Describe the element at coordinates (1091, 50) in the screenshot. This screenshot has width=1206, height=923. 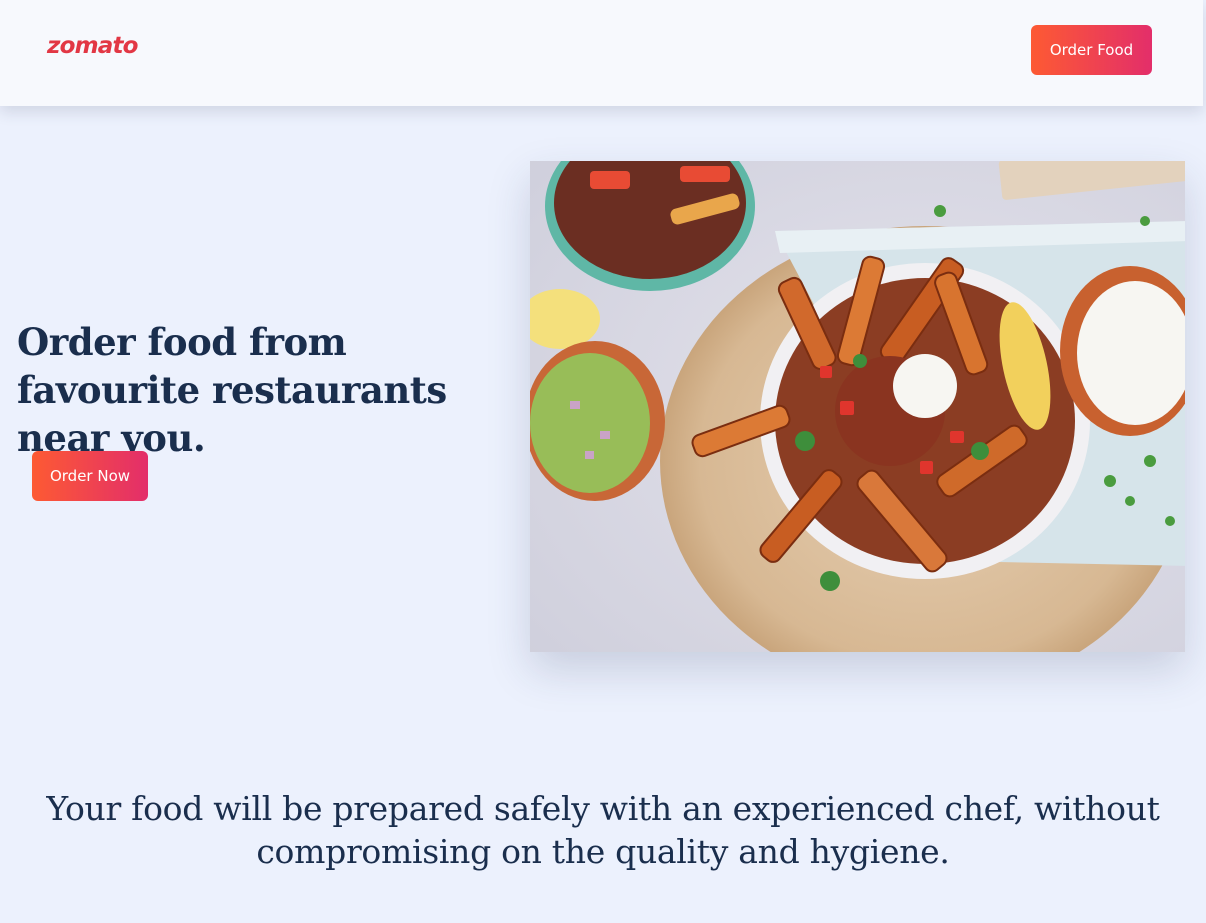
I see `order-food-button: Order Food` at that location.